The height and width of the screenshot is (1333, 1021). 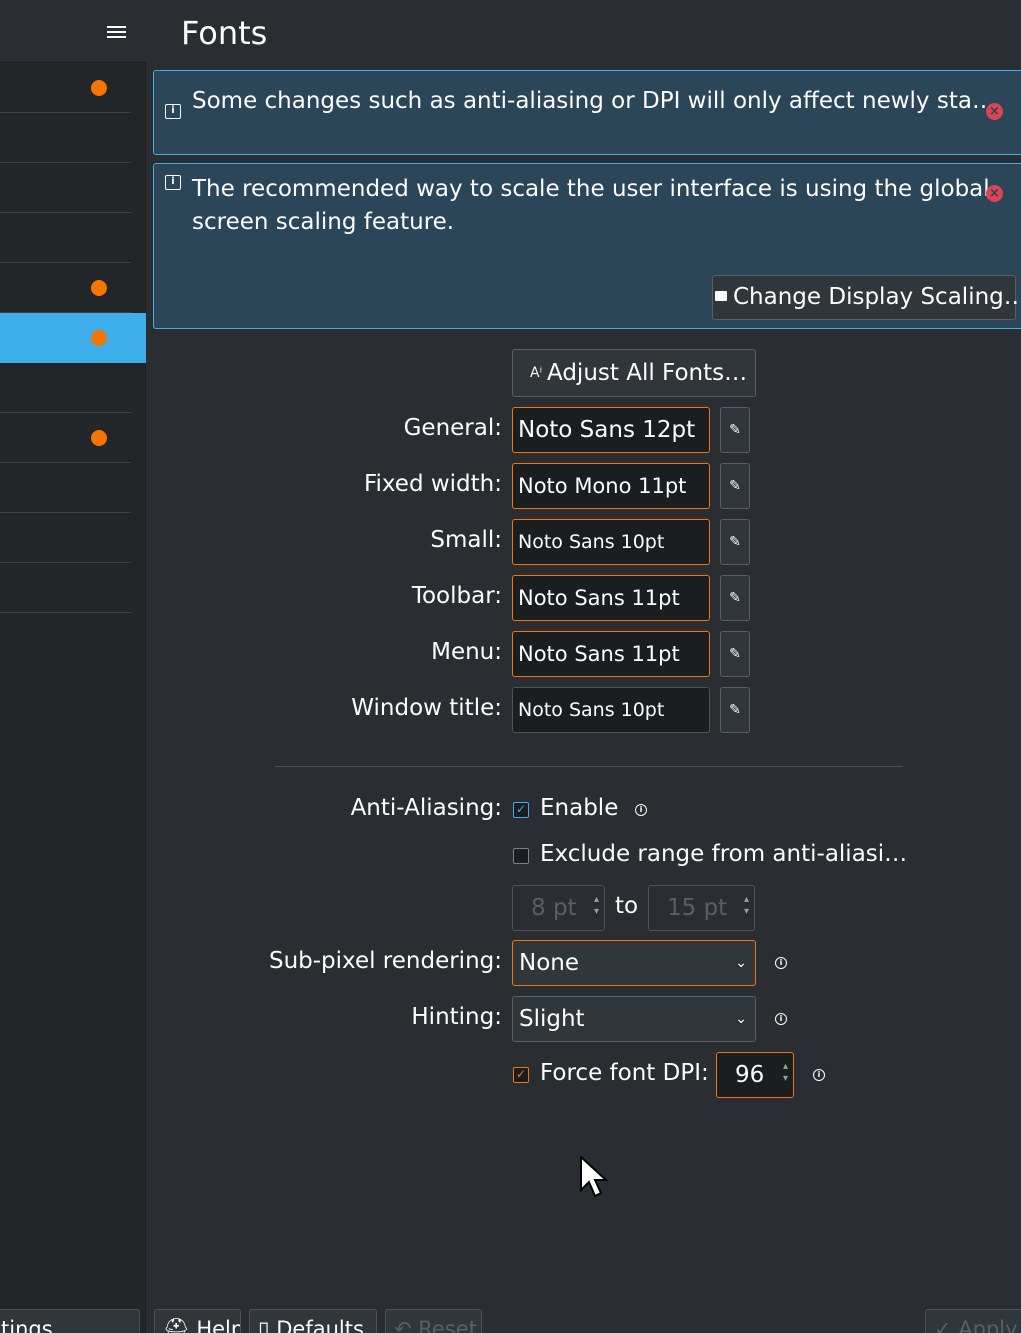 I want to click on anti-aliasing-enable-label: Enable, so click(x=579, y=808).